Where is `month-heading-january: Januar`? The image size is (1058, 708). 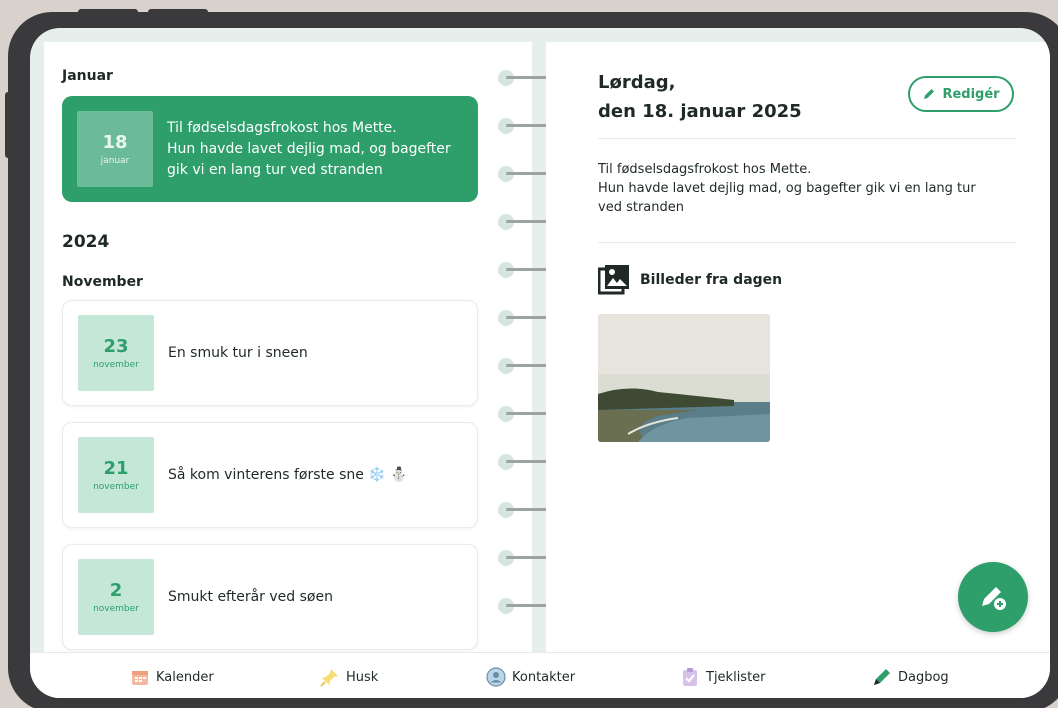
month-heading-january: Januar is located at coordinates (87, 76).